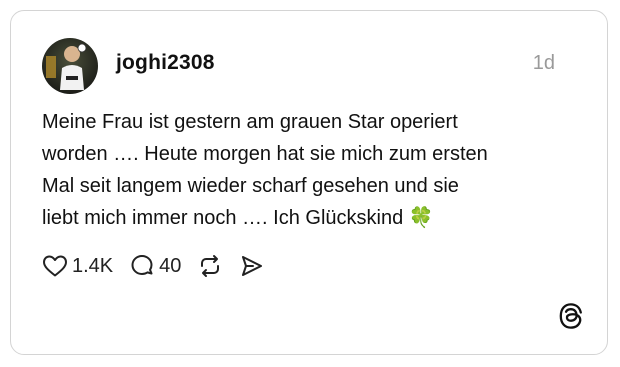  Describe the element at coordinates (543, 63) in the screenshot. I see `post-timestamp: 1d` at that location.